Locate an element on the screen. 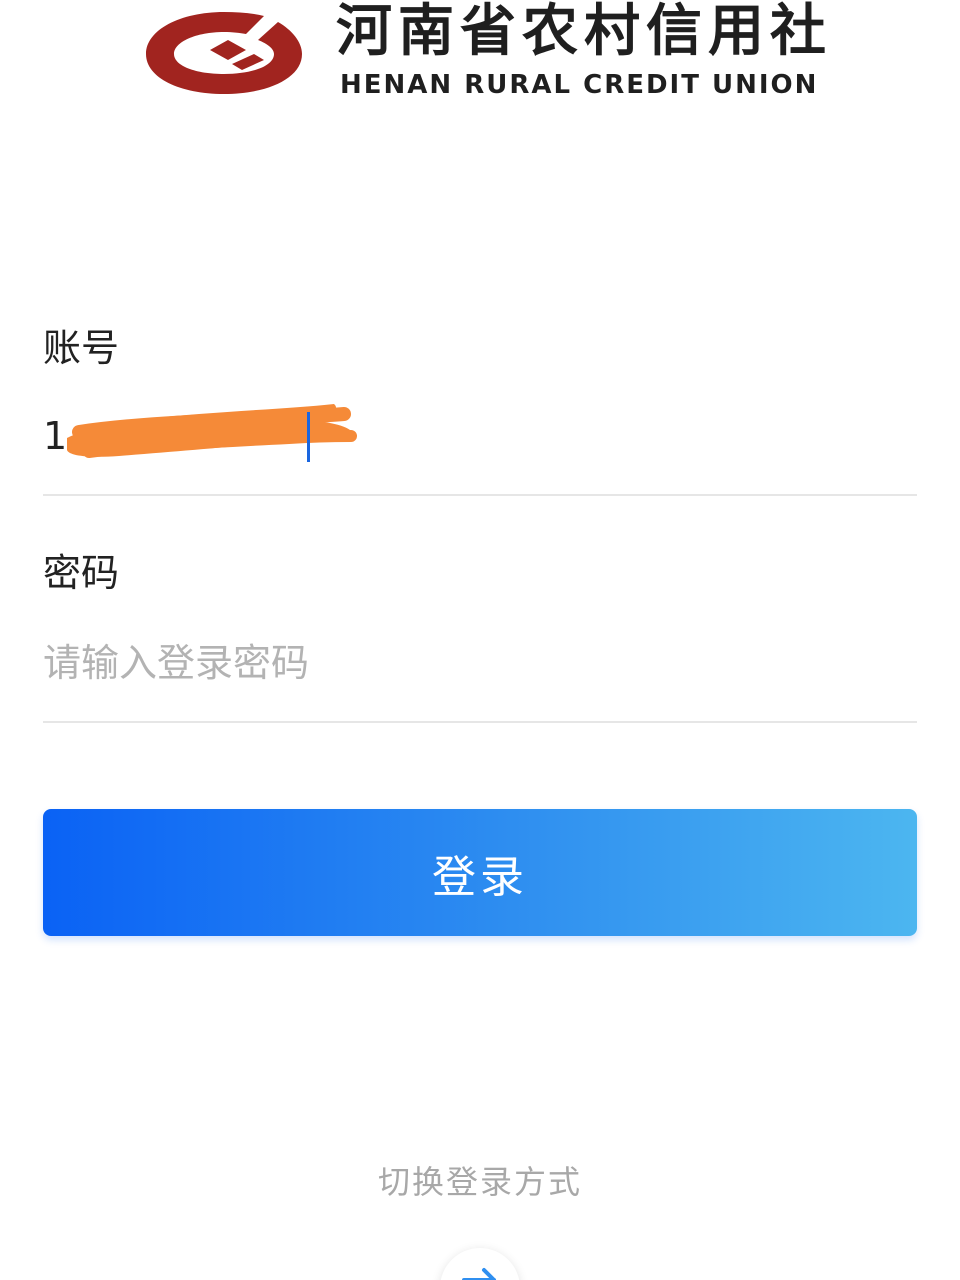 Image resolution: width=960 pixels, height=1280 pixels. password-label: 密码 is located at coordinates (81, 573).